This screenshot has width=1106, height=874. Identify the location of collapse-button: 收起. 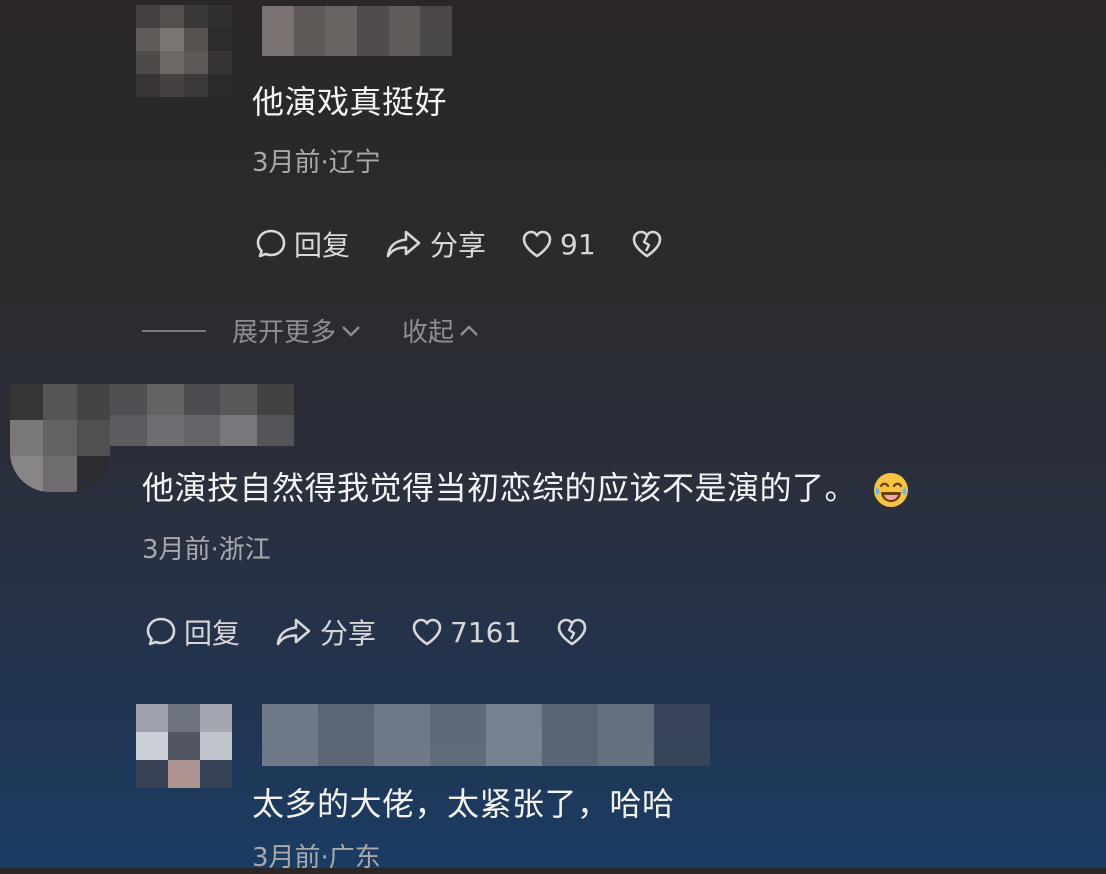
(441, 330).